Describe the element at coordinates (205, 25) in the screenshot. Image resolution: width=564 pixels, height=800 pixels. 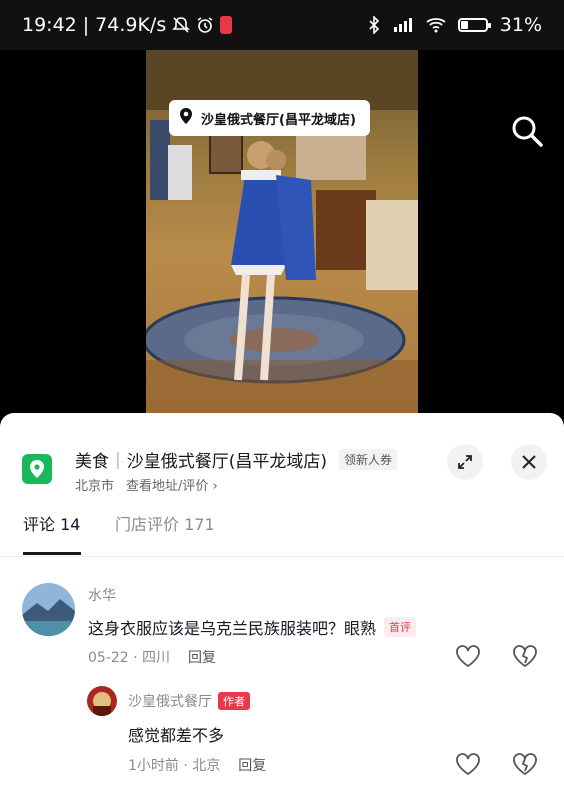
I see `alarm-icon` at that location.